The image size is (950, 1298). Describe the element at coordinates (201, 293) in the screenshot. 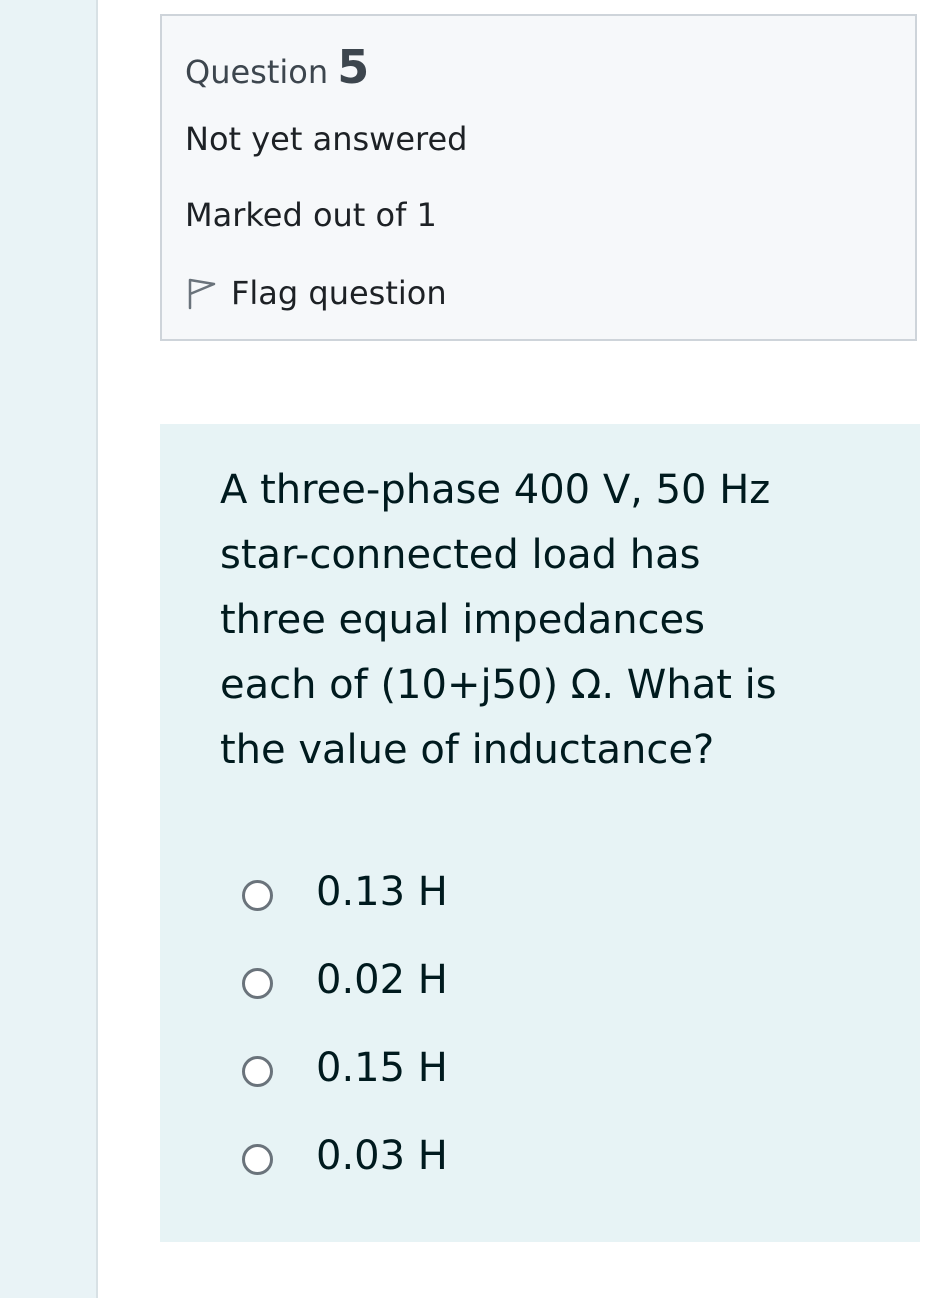

I see `flag-icon` at that location.